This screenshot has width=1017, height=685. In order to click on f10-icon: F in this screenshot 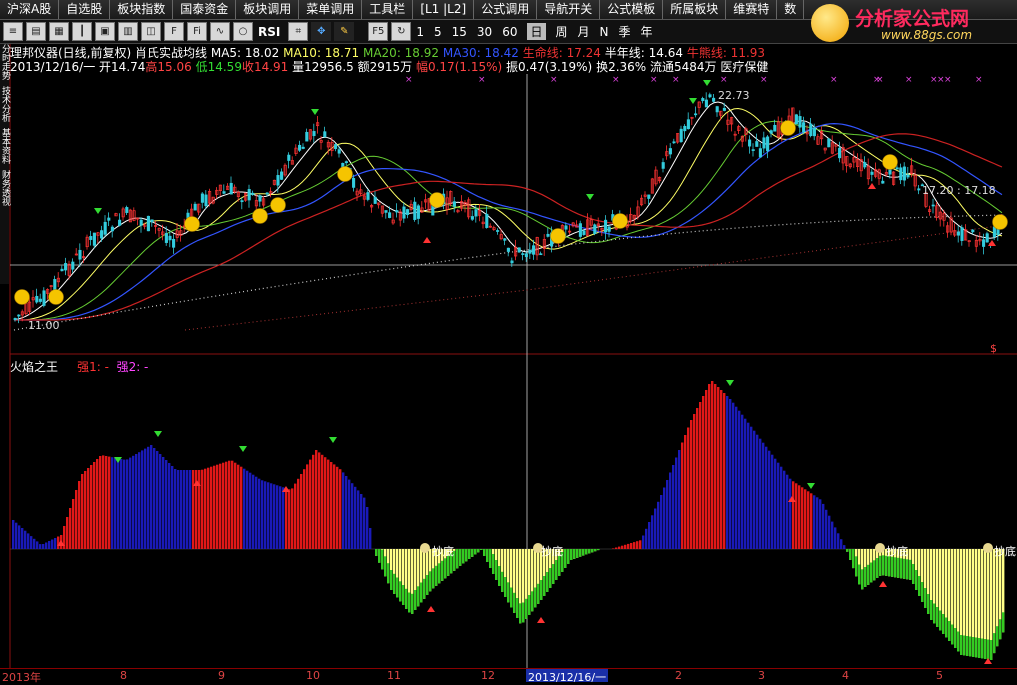, I will do `click(174, 31)`.